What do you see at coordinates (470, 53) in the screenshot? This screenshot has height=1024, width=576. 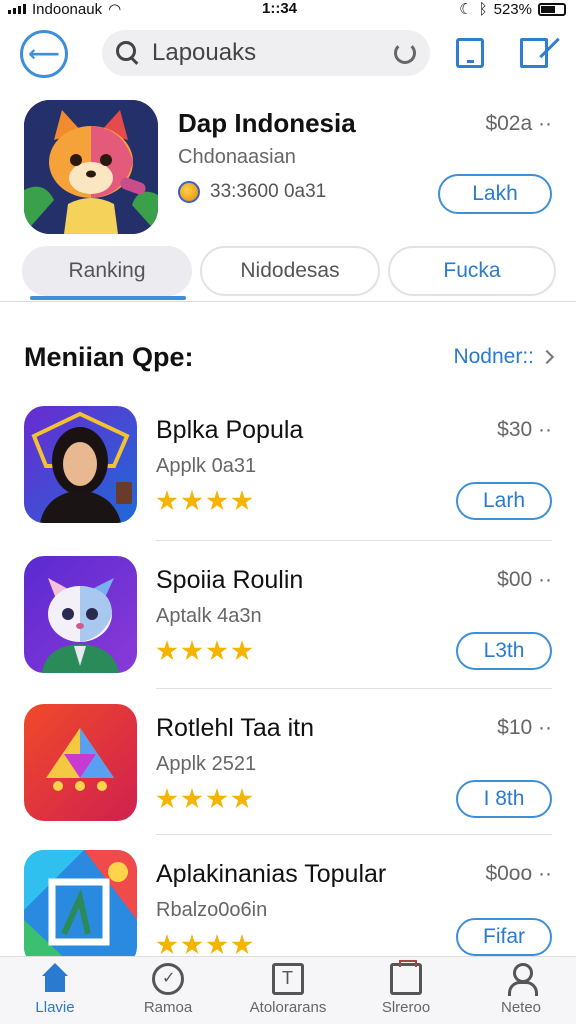 I see `tablet-icon` at bounding box center [470, 53].